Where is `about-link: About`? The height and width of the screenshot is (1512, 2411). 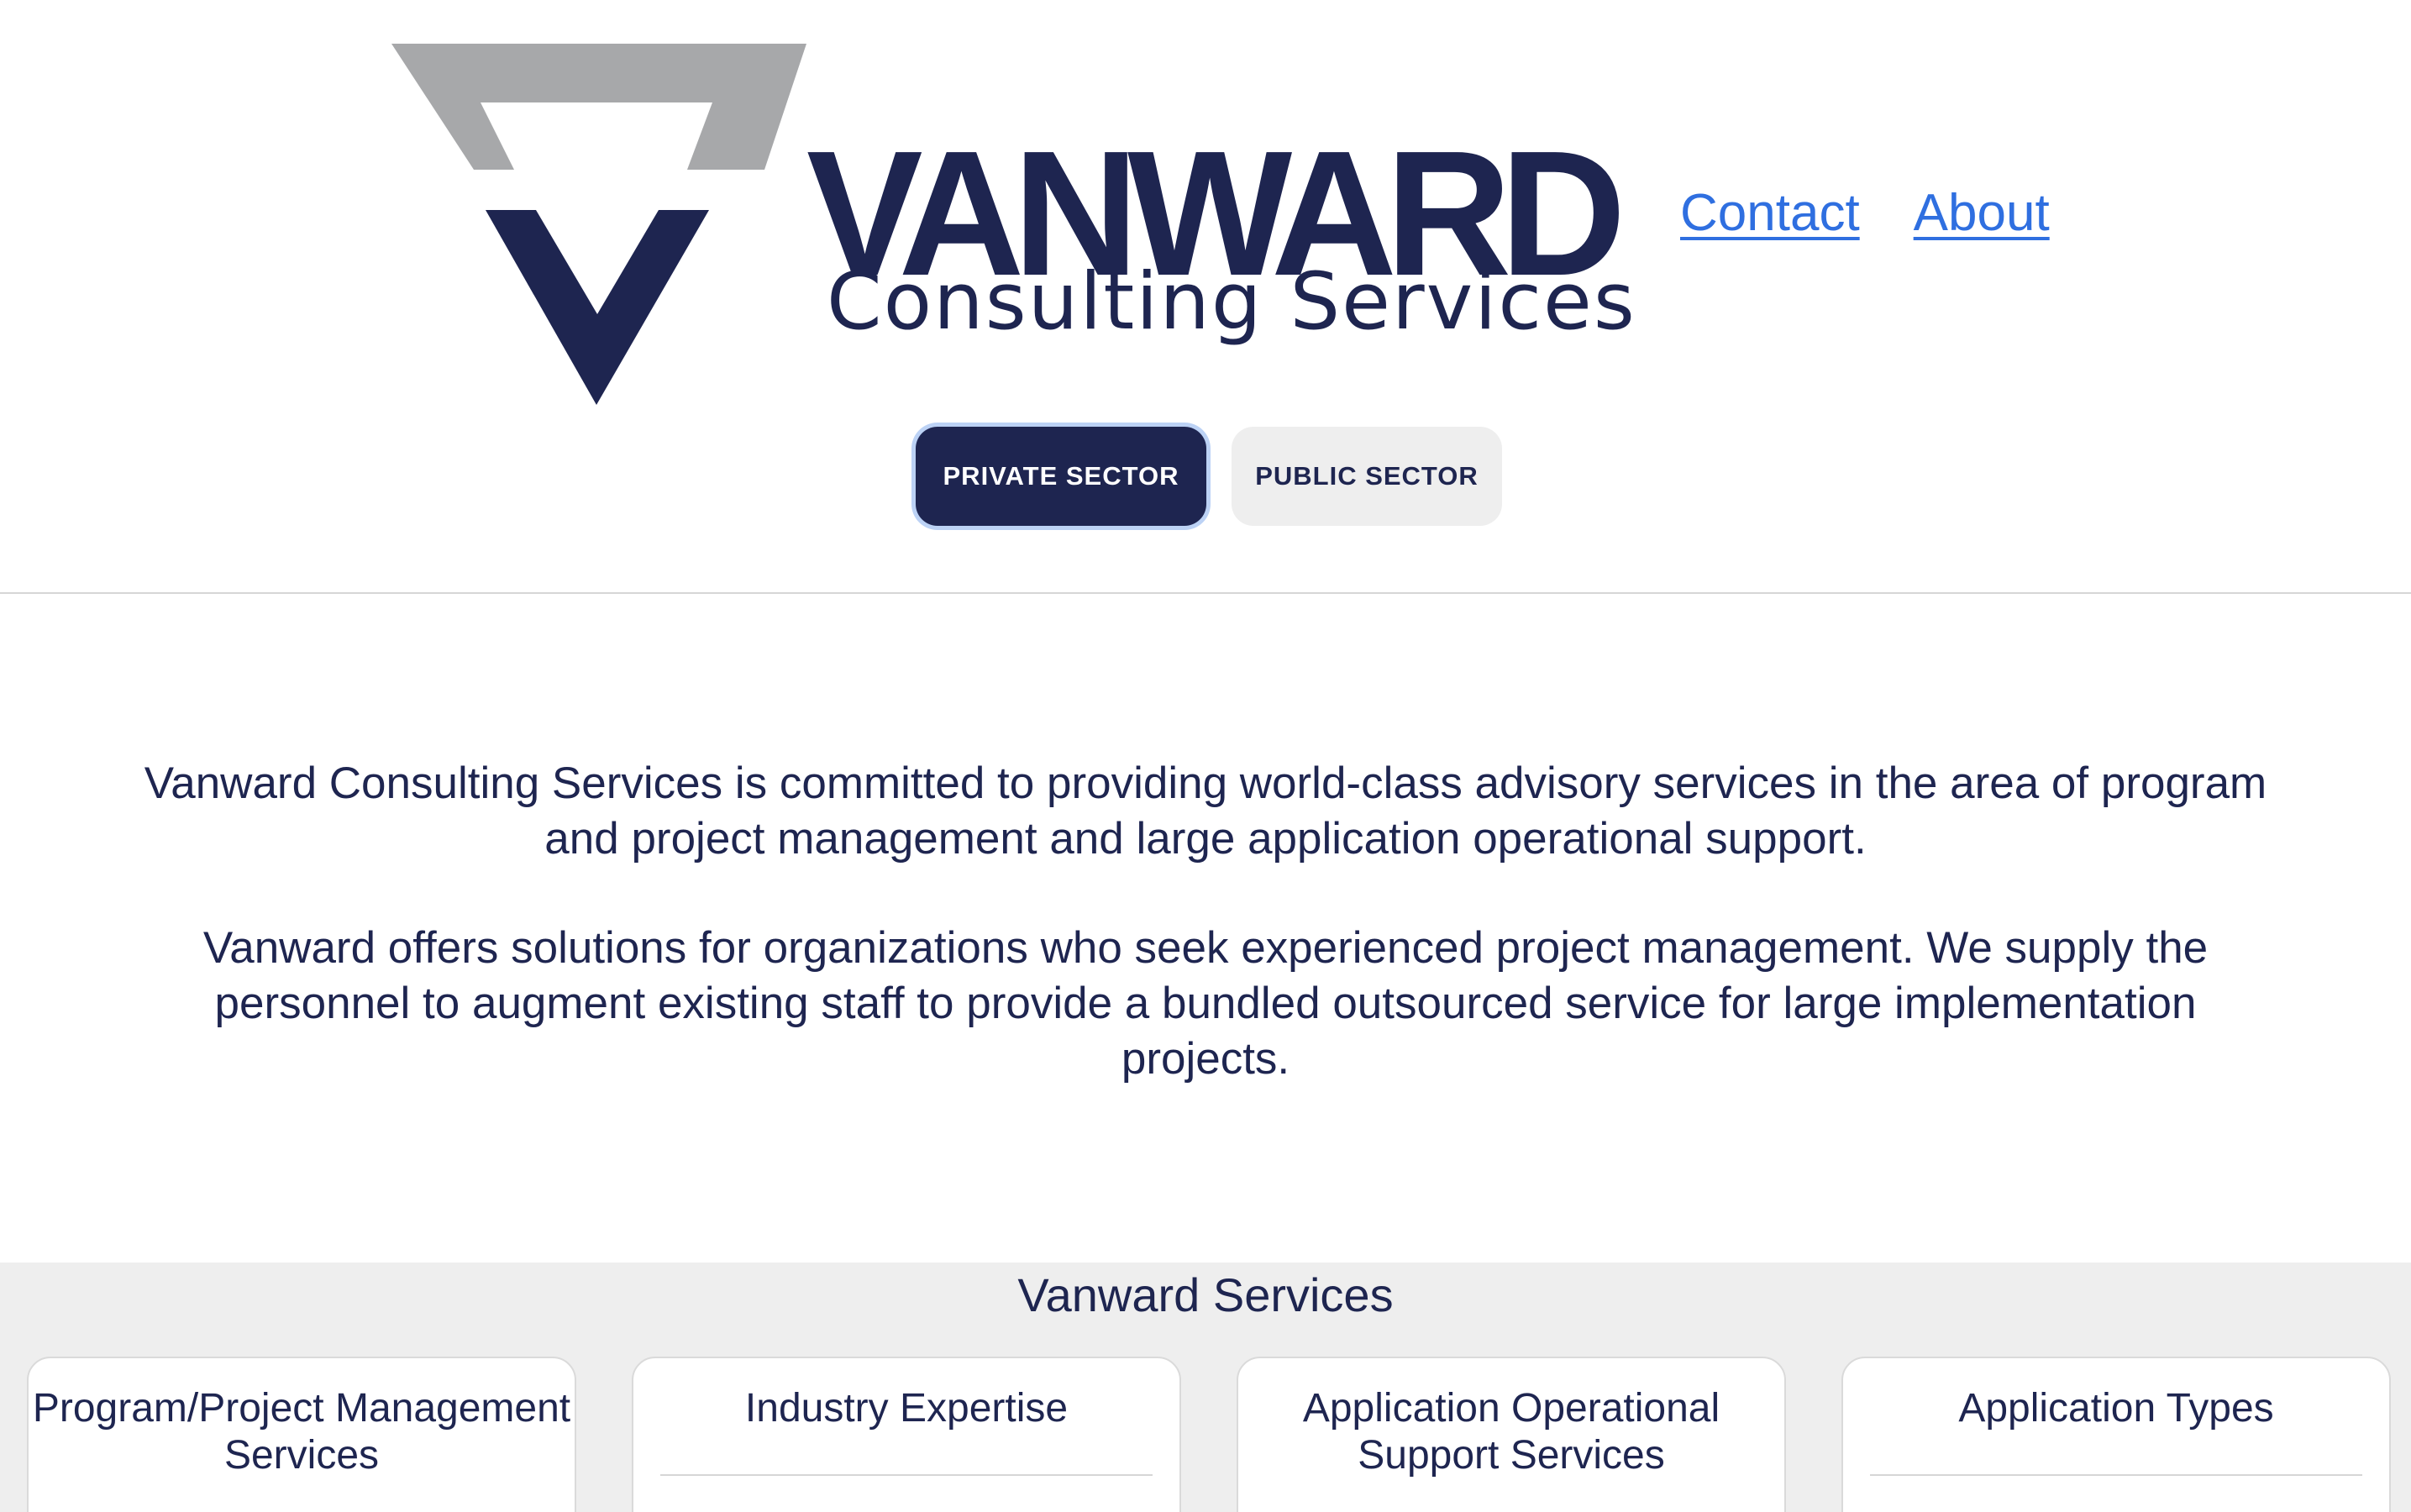 about-link: About is located at coordinates (1982, 213).